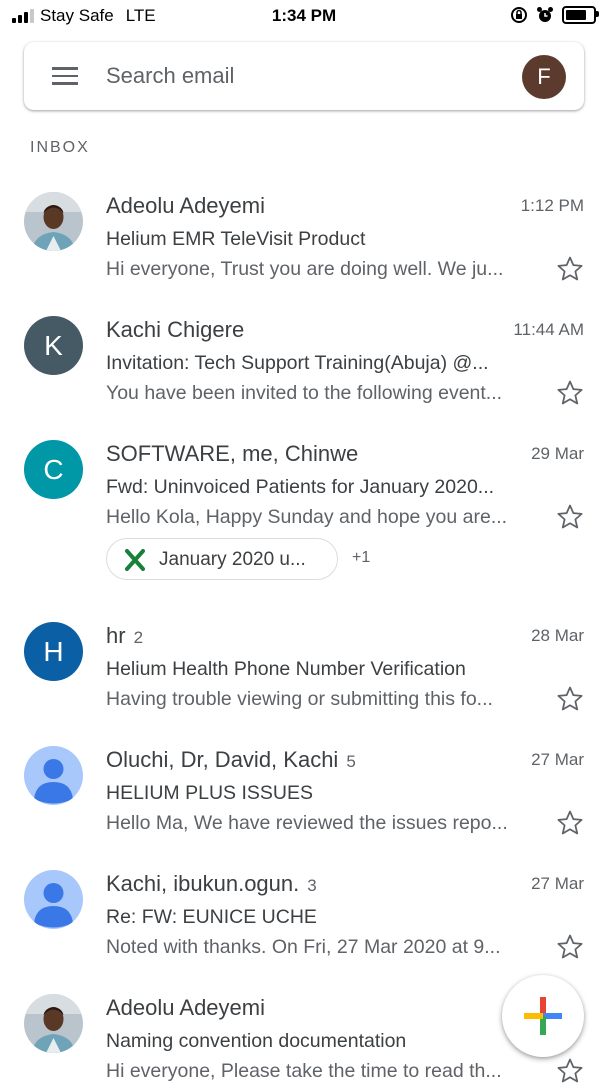 This screenshot has width=608, height=1091. I want to click on status-bar: Stay Safe LTE 1:34 PM, so click(304, 16).